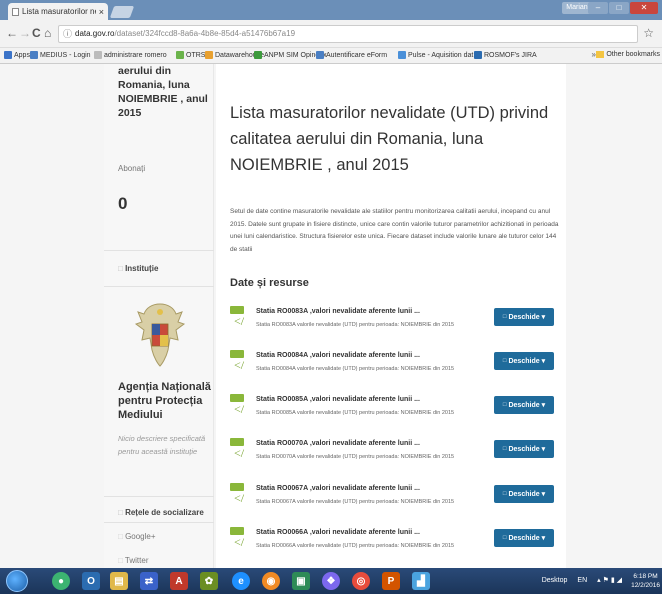 The width and height of the screenshot is (662, 594). What do you see at coordinates (164, 512) in the screenshot?
I see `social-label: Rețele de socializare` at bounding box center [164, 512].